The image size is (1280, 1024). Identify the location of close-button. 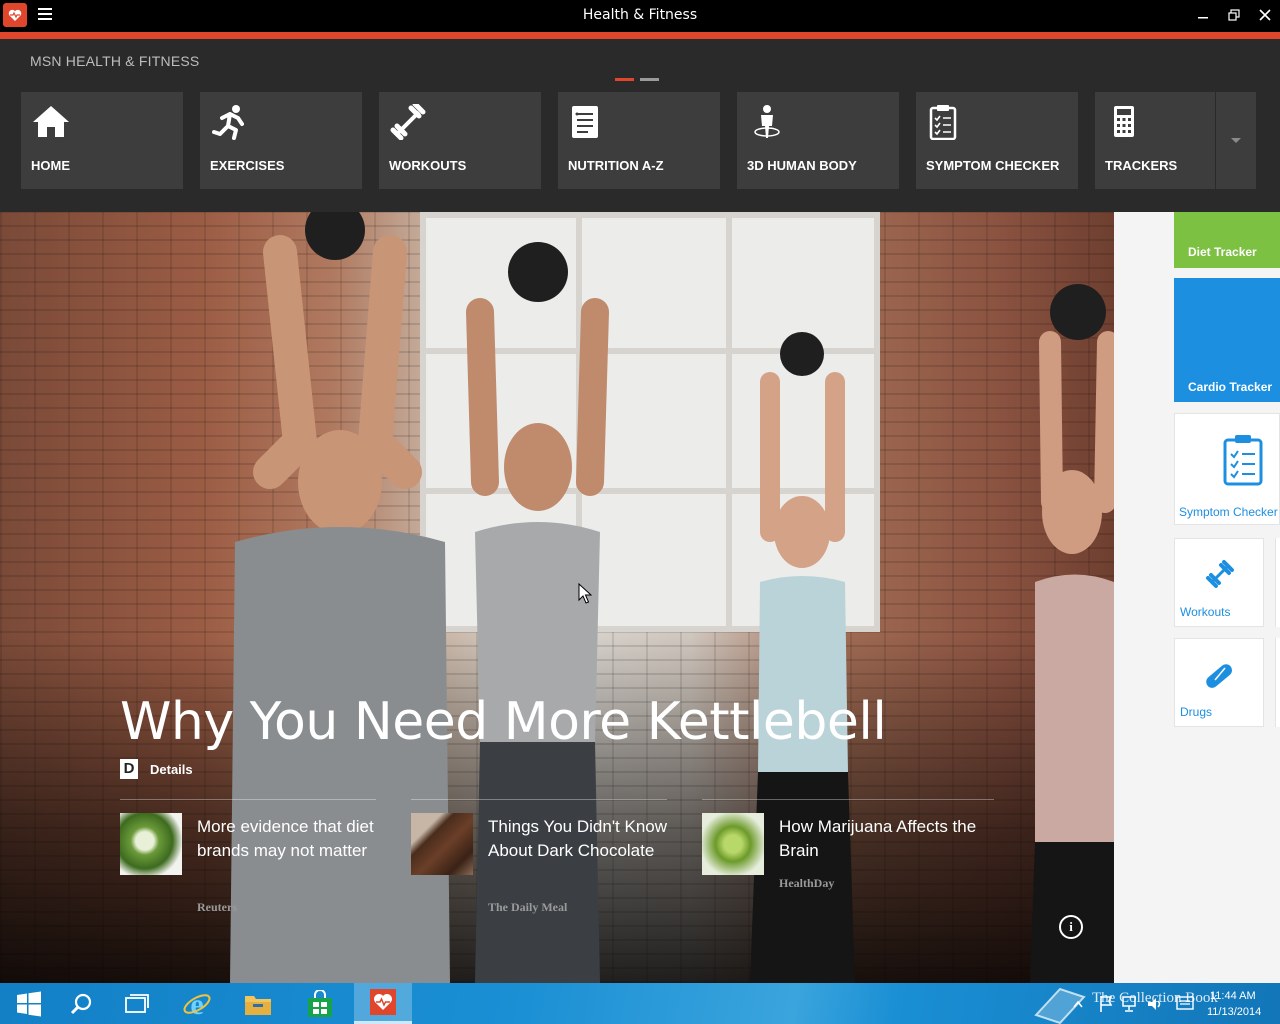
(1265, 15).